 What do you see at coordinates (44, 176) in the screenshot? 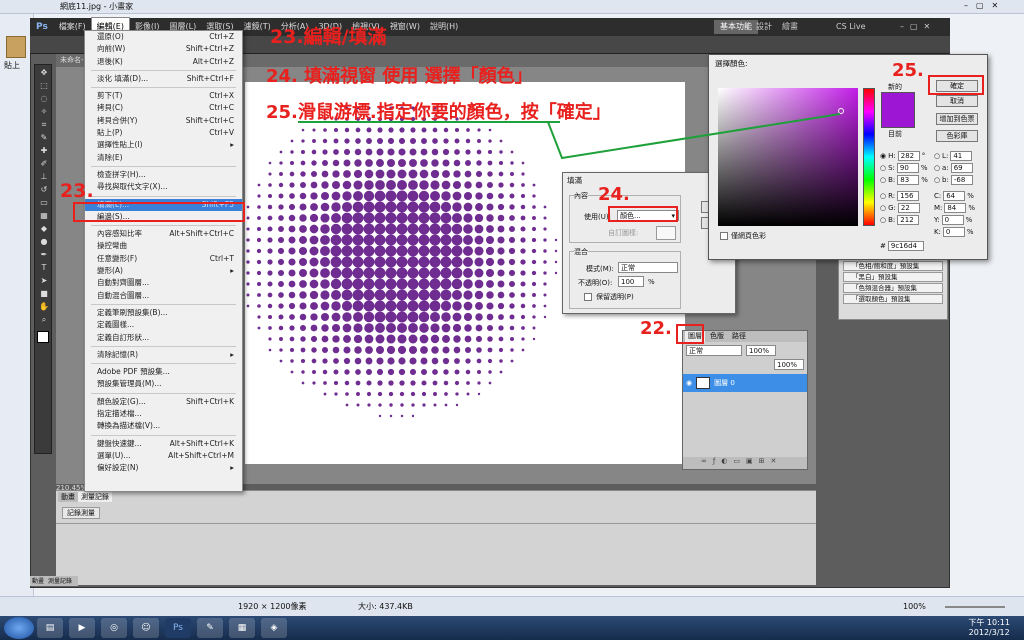
I see `stamp-tool-icon: ⊥` at bounding box center [44, 176].